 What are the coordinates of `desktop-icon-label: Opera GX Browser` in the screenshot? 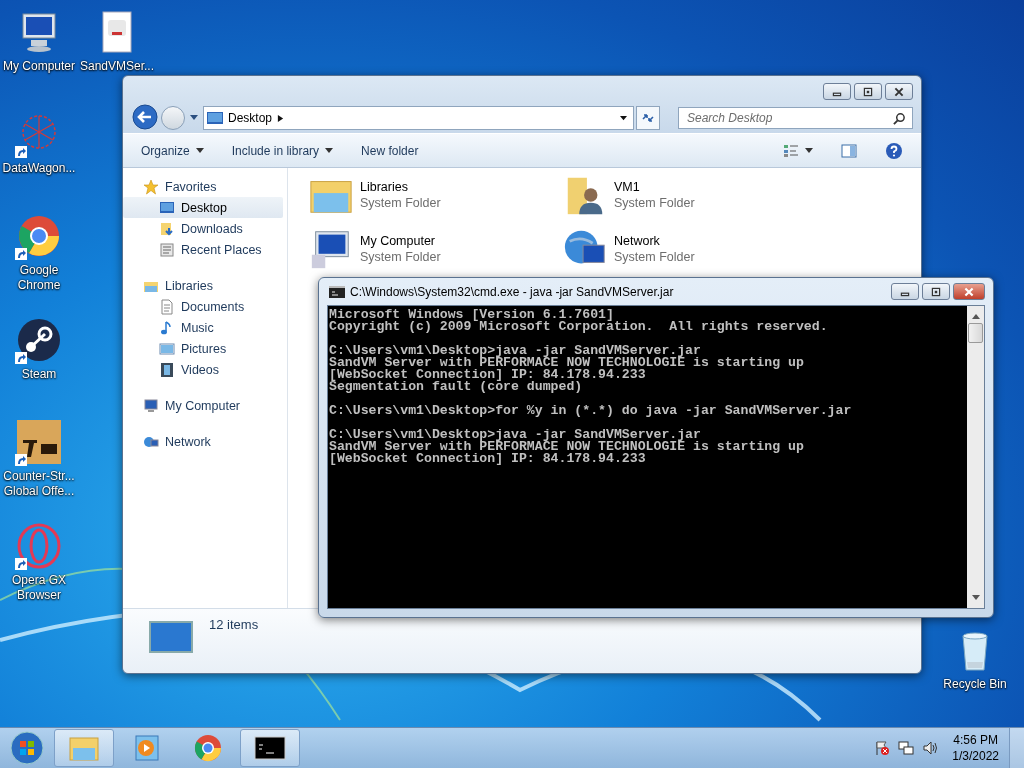 It's located at (39, 588).